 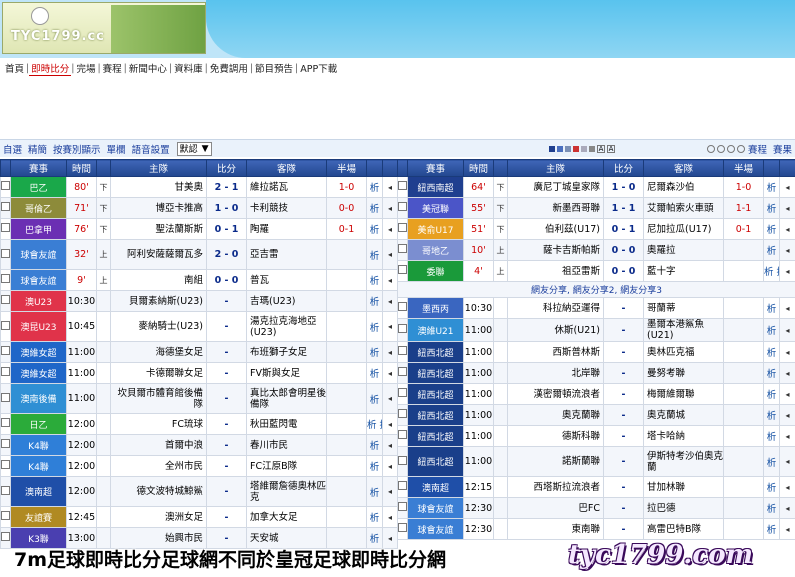 What do you see at coordinates (38, 491) in the screenshot?
I see `league-cell: 澳南超` at bounding box center [38, 491].